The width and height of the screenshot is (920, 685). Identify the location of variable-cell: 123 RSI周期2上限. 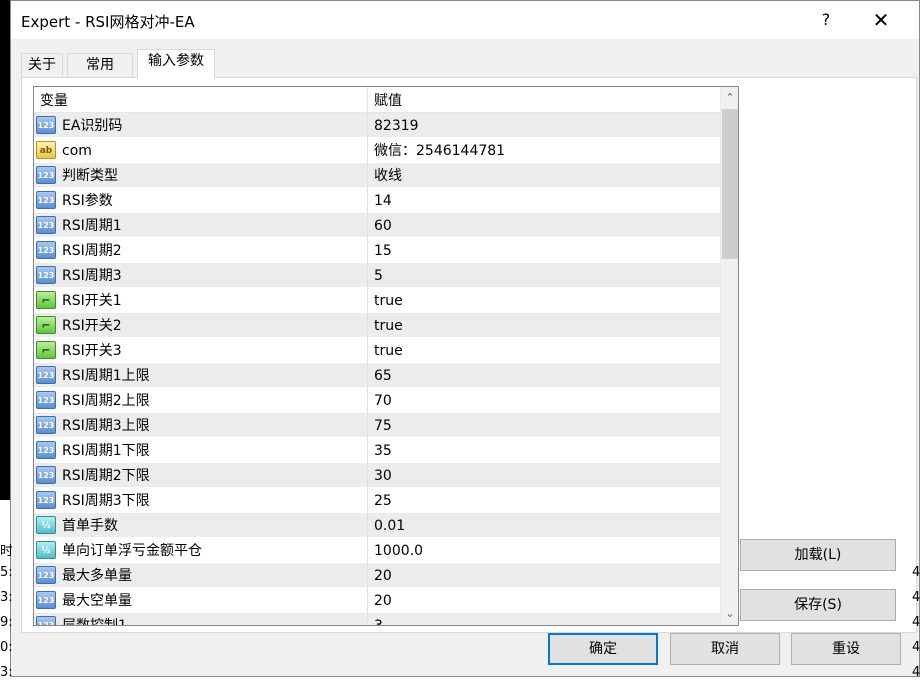
(201, 400).